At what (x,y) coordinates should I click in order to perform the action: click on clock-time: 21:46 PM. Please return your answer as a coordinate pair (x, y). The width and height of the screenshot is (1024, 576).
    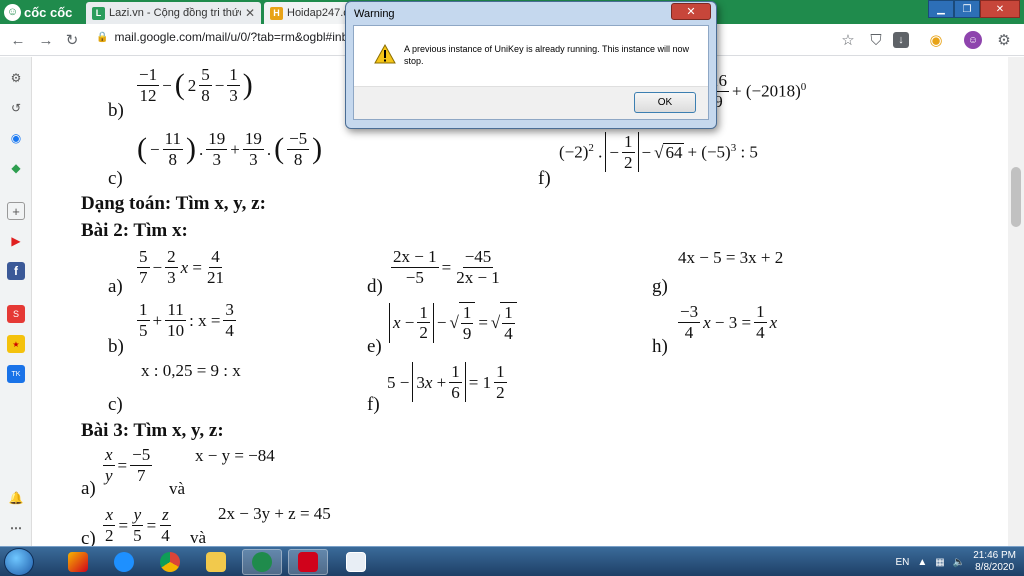
    Looking at the image, I should click on (994, 555).